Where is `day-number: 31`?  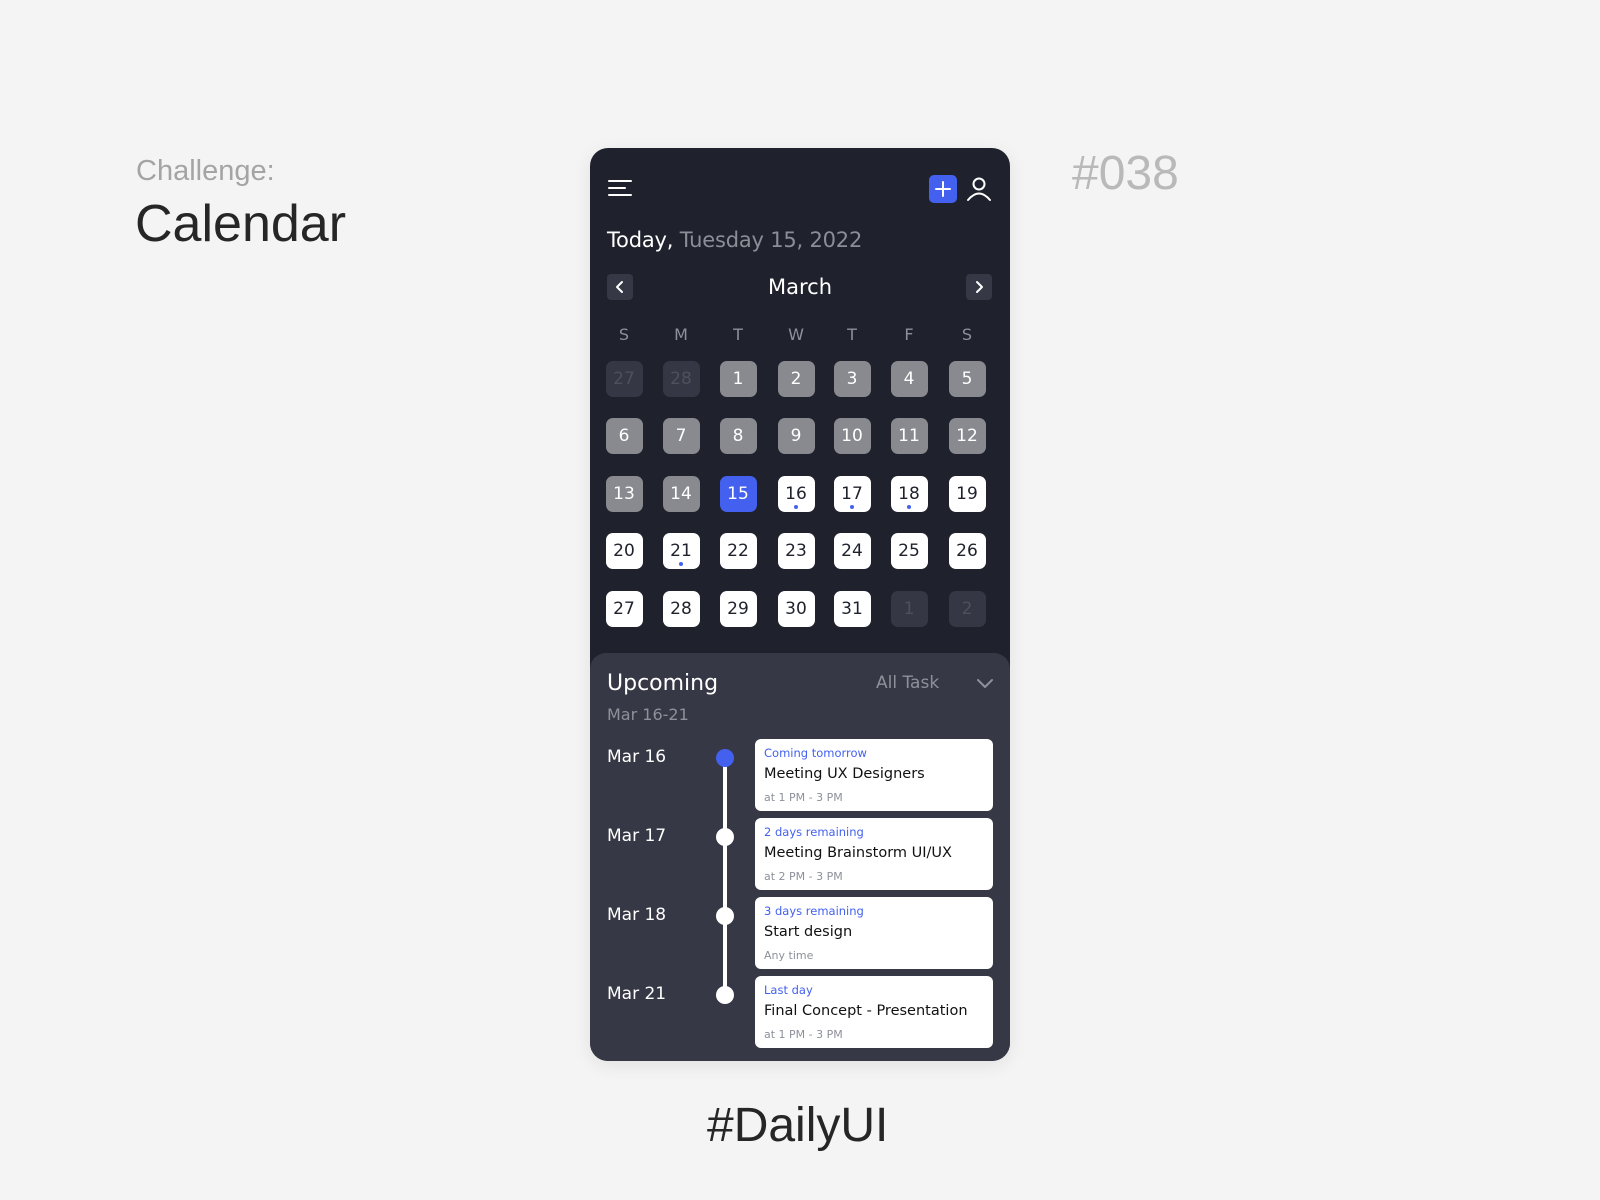 day-number: 31 is located at coordinates (852, 609).